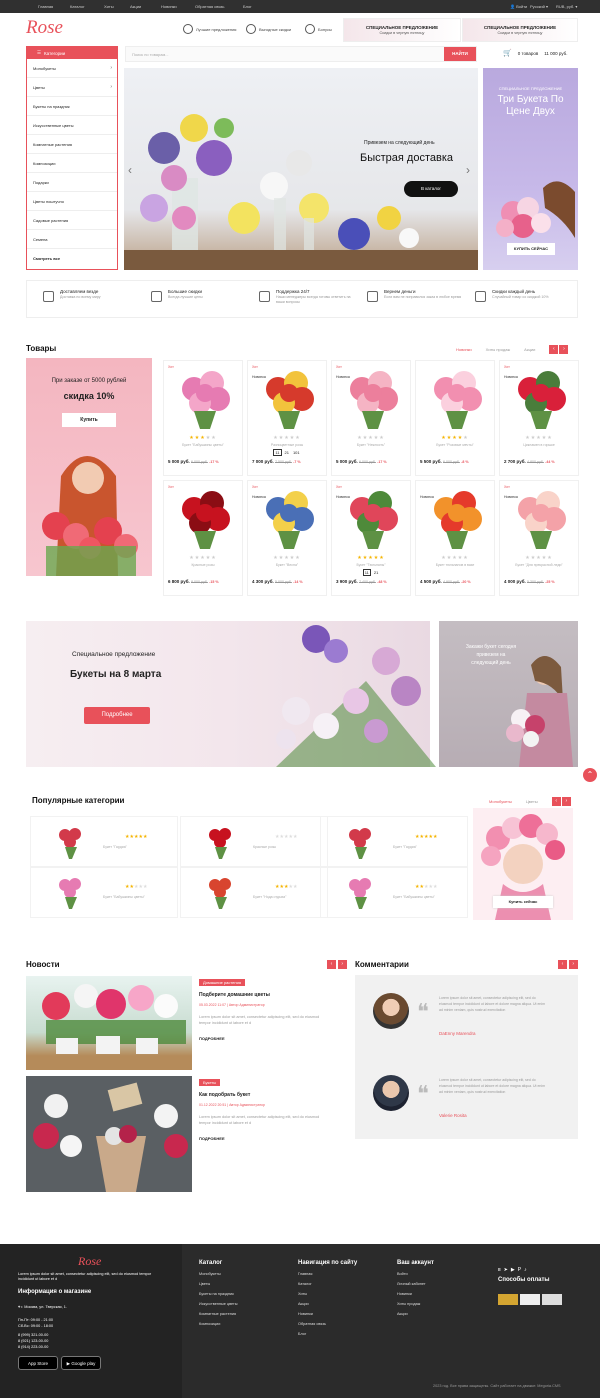 The image size is (600, 1398). What do you see at coordinates (539, 445) in the screenshot?
I see `product-name: Цикламен в горшке` at bounding box center [539, 445].